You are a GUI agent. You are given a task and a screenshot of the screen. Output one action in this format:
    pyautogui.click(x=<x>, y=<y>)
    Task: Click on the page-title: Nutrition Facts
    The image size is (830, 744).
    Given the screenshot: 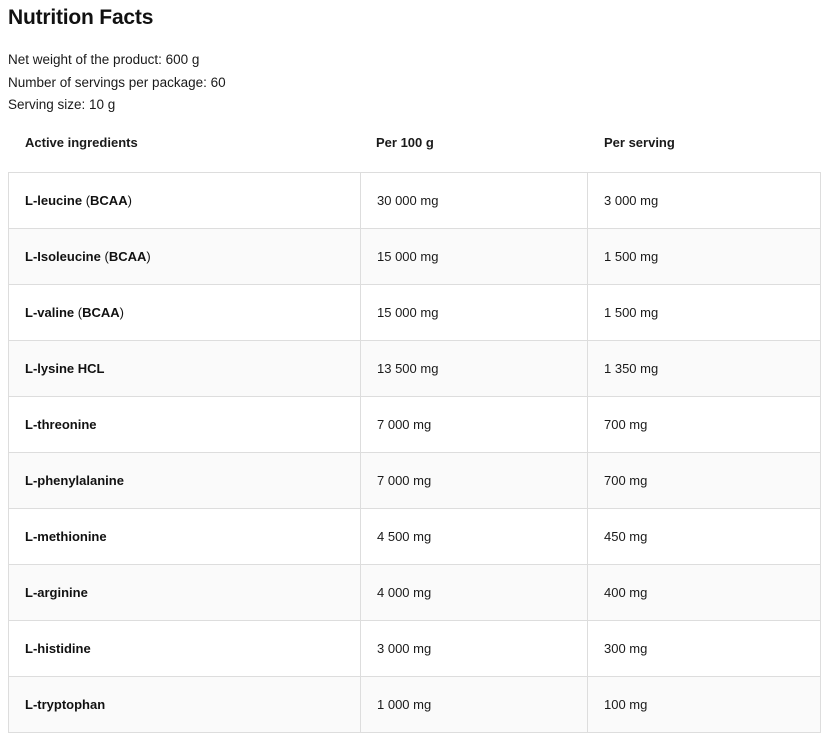 What is the action you would take?
    pyautogui.click(x=81, y=17)
    